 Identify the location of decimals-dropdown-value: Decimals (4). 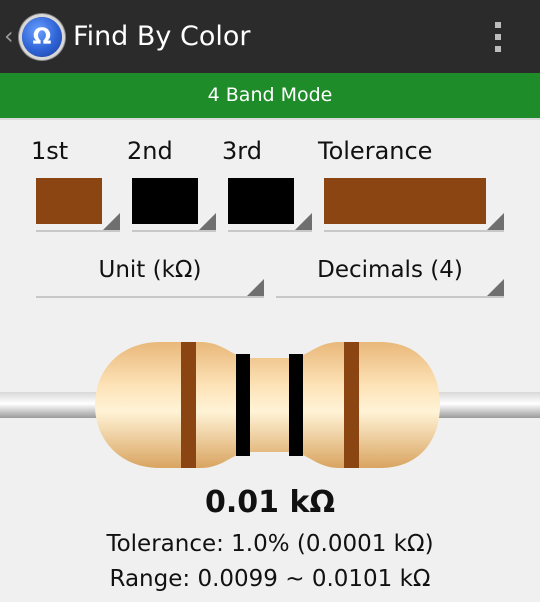
(390, 270).